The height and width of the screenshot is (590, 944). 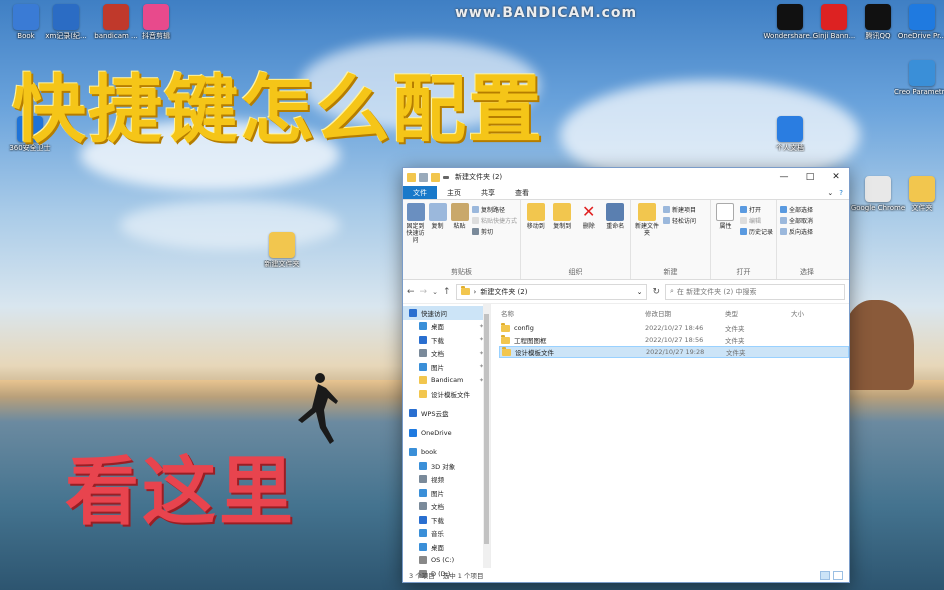 What do you see at coordinates (494, 231) in the screenshot?
I see `cut-button: 剪切` at bounding box center [494, 231].